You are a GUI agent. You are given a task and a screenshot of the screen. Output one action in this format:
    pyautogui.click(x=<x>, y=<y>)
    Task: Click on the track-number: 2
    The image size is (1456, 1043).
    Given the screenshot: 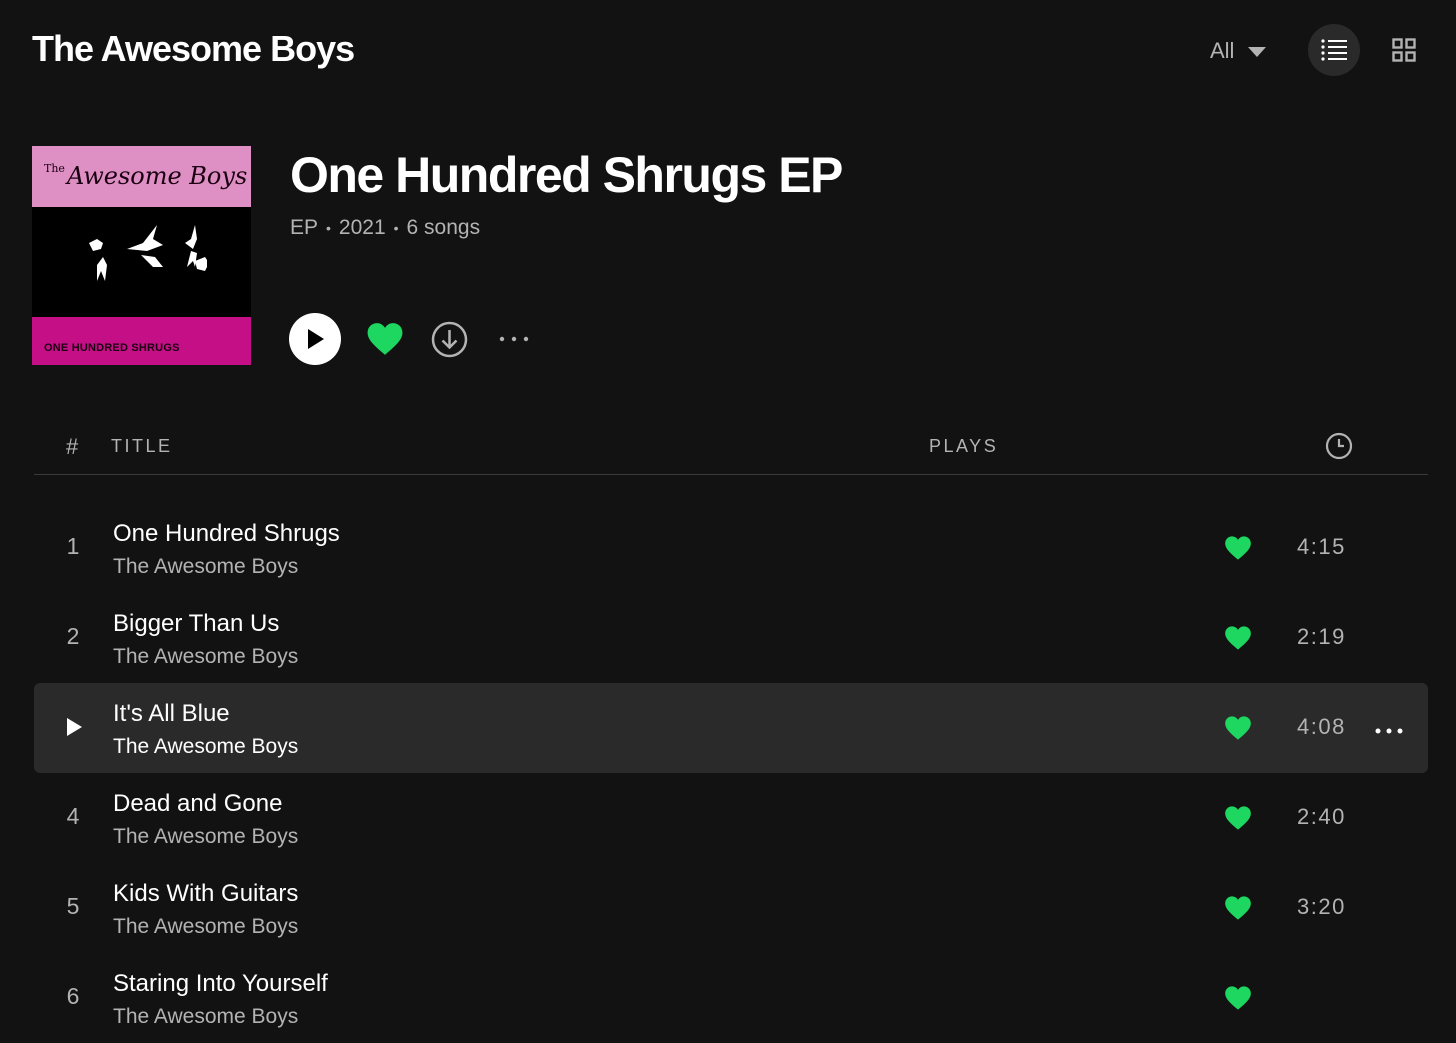 What is the action you would take?
    pyautogui.click(x=73, y=636)
    